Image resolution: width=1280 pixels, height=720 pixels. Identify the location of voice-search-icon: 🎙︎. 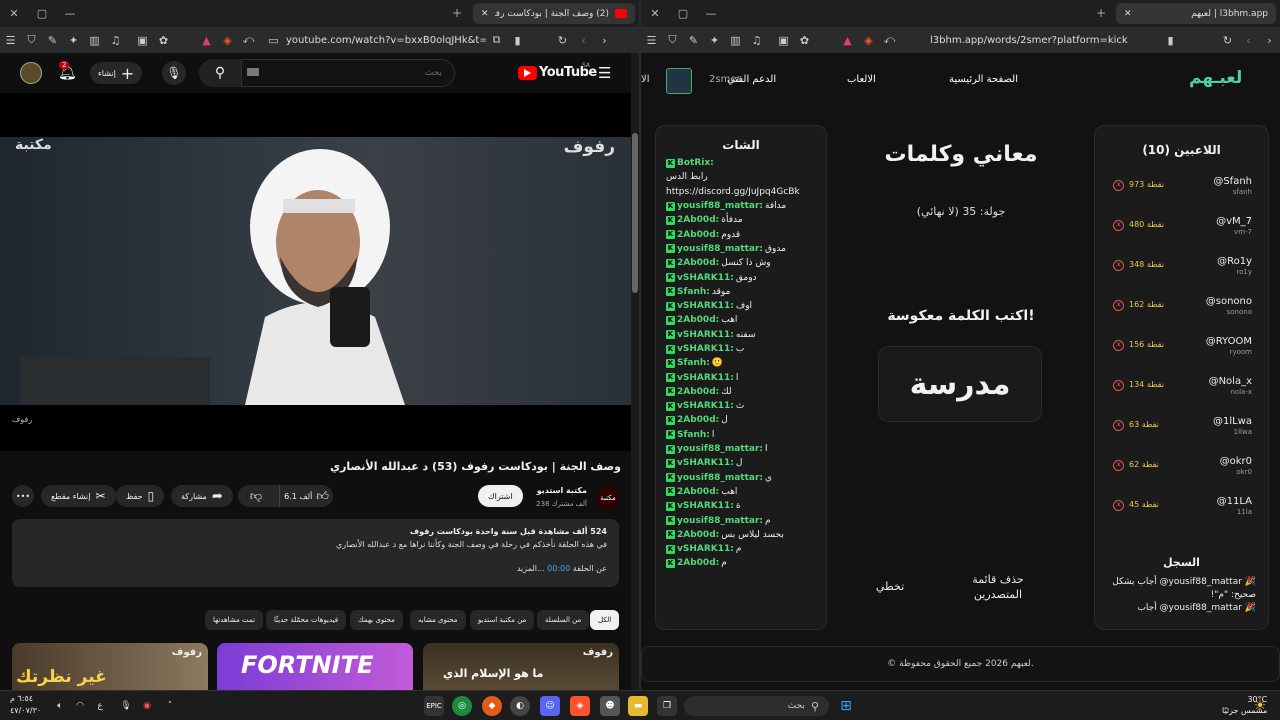
(174, 73).